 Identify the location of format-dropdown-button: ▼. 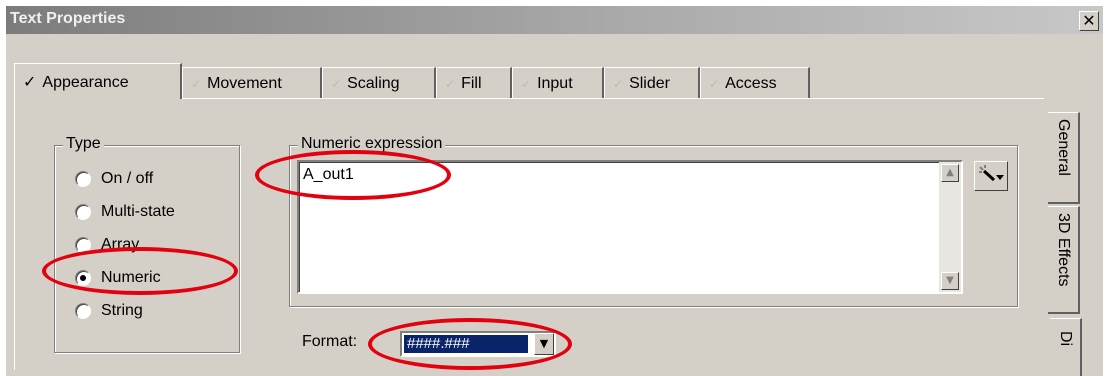
(544, 344).